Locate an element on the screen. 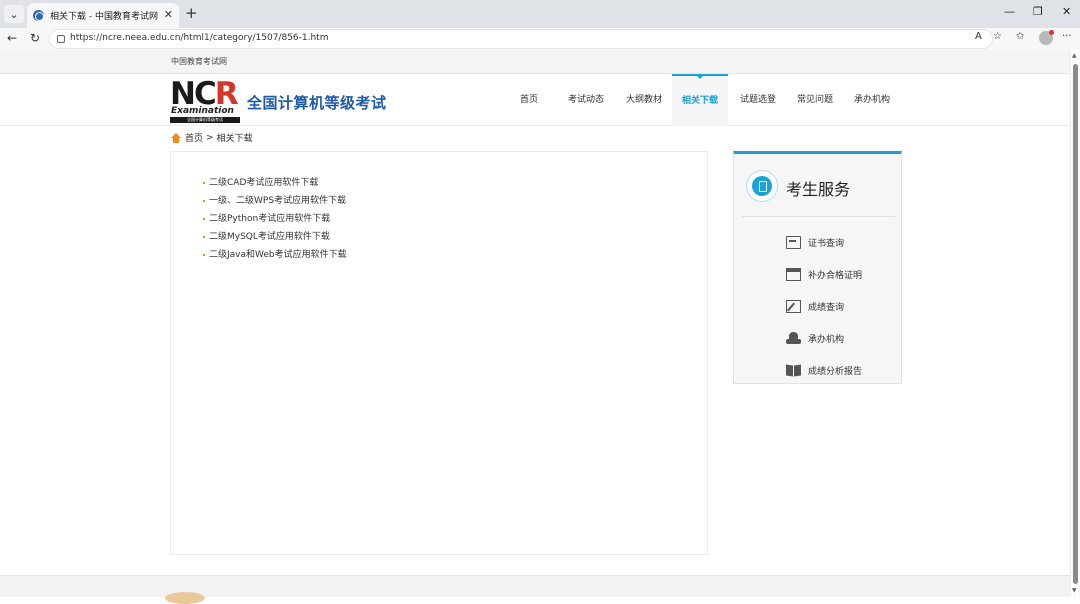 This screenshot has width=1080, height=604. back-icon: ← is located at coordinates (12, 38).